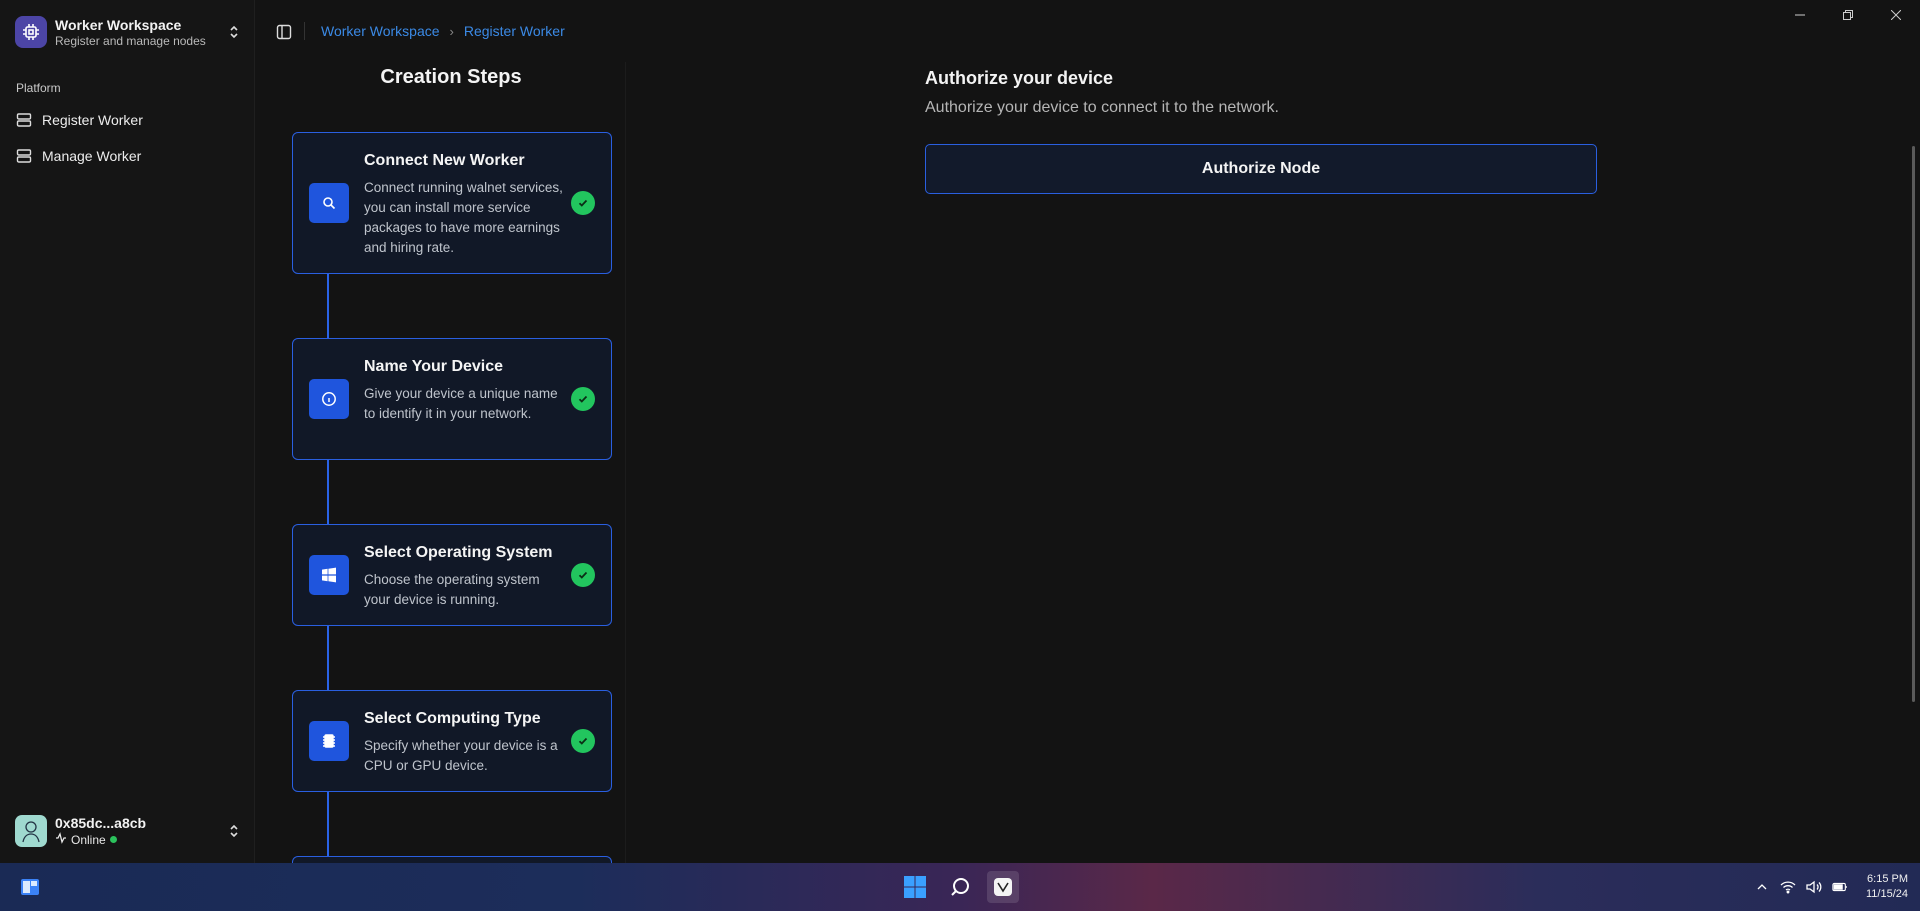 Image resolution: width=1920 pixels, height=911 pixels. I want to click on activity-icon, so click(61, 839).